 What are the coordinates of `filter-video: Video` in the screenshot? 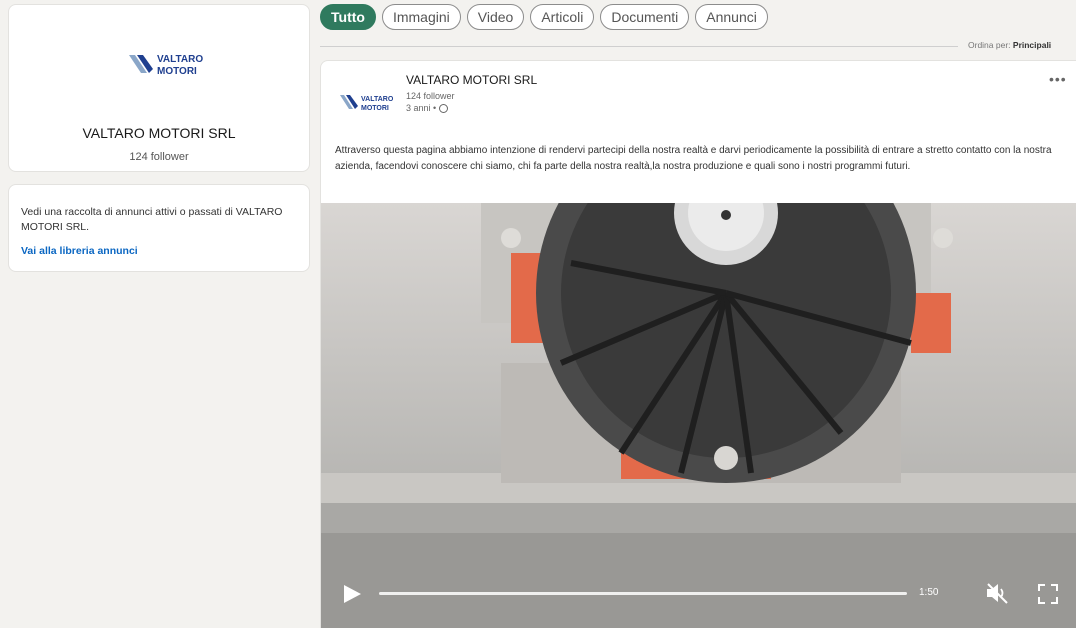 It's located at (495, 17).